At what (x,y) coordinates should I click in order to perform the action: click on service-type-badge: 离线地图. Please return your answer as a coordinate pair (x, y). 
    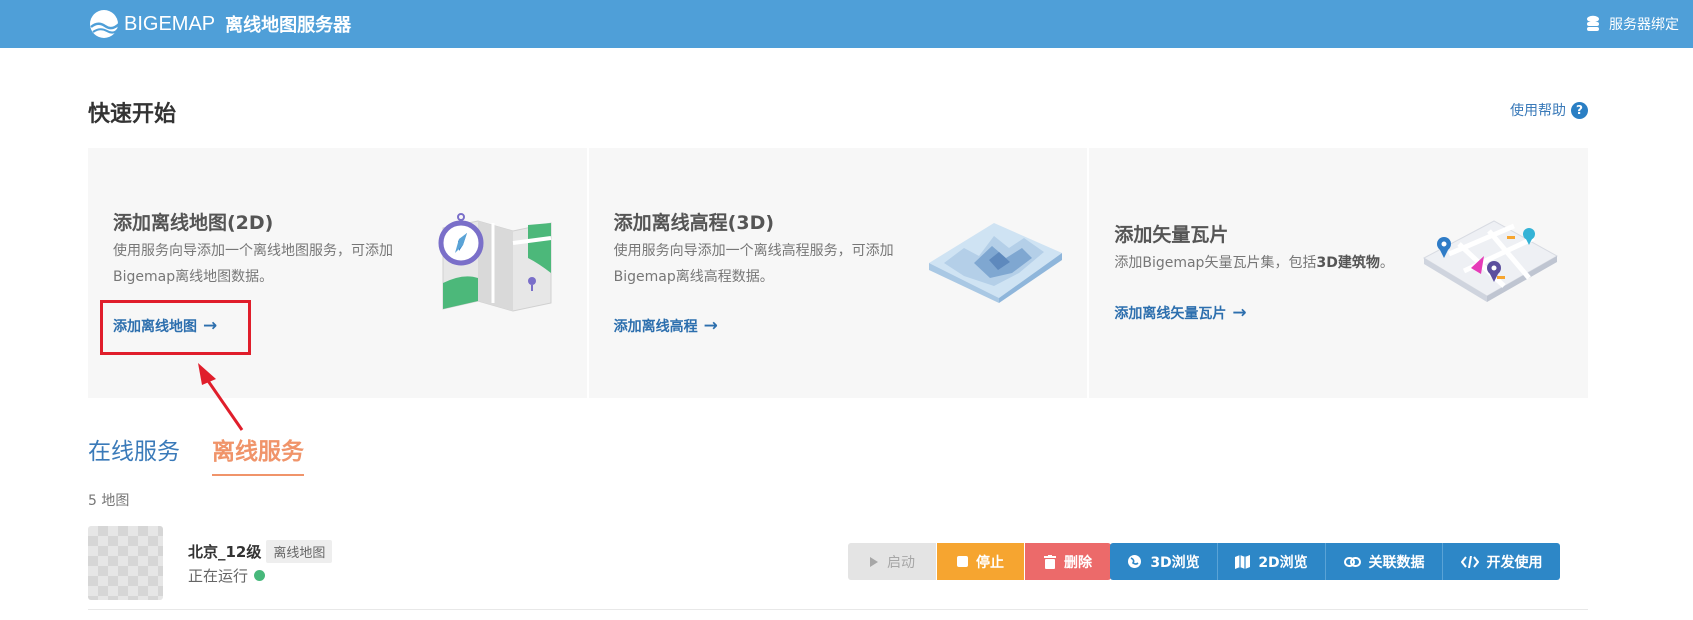
    Looking at the image, I should click on (299, 551).